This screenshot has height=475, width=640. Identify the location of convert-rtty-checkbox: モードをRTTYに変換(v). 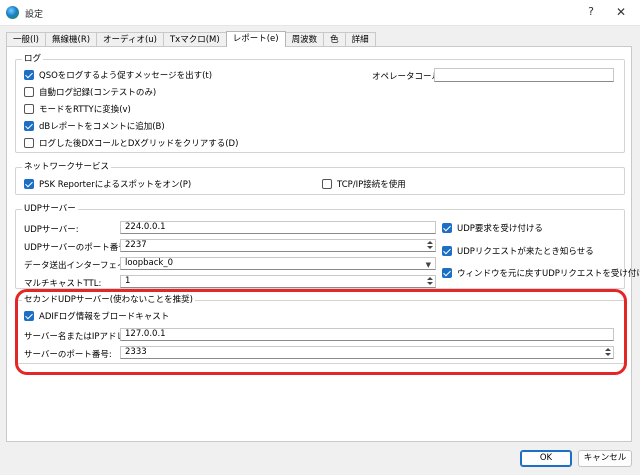
(77, 109).